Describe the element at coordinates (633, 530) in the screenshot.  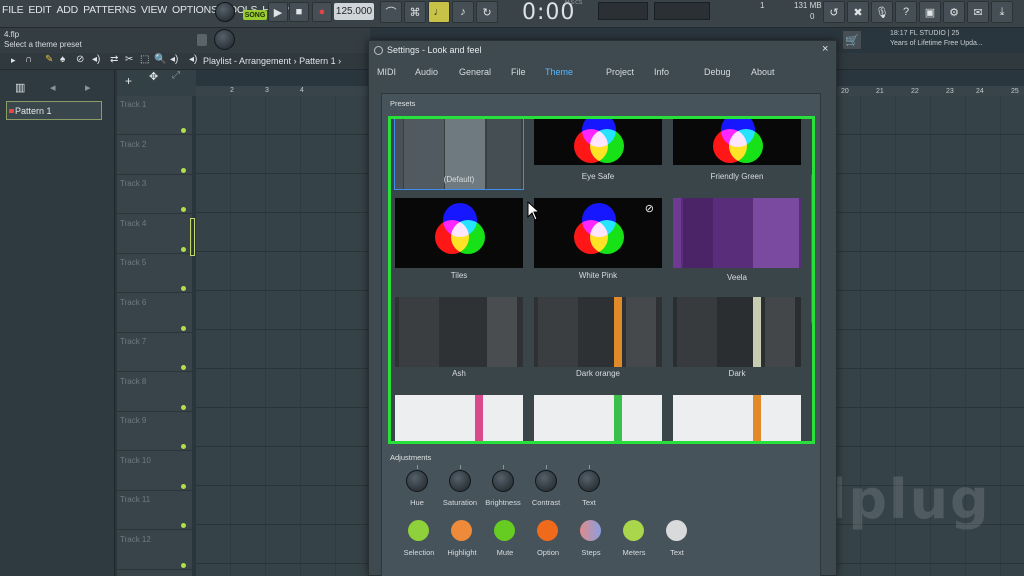
I see `color-swatch-meters` at that location.